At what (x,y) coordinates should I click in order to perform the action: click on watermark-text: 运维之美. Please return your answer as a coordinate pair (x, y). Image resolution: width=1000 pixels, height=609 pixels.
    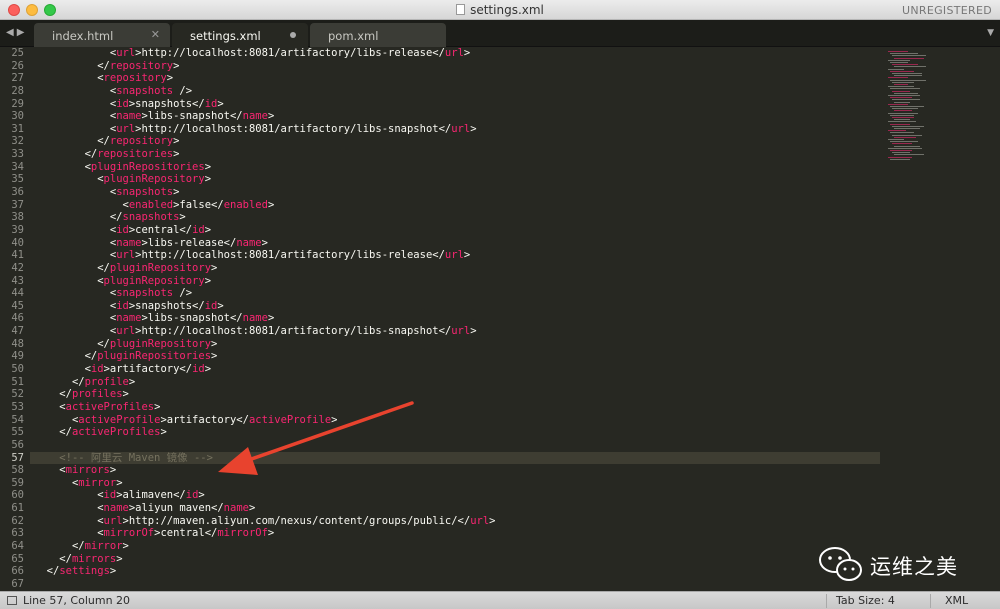
    Looking at the image, I should click on (914, 567).